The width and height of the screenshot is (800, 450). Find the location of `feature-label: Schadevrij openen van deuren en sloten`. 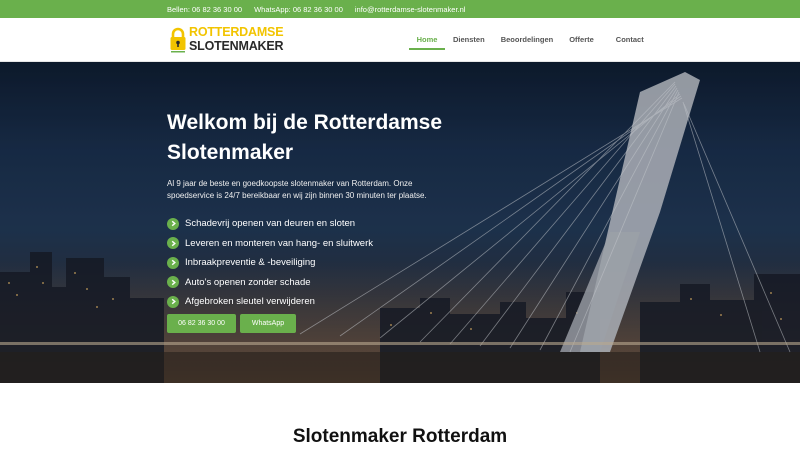

feature-label: Schadevrij openen van deuren en sloten is located at coordinates (270, 224).